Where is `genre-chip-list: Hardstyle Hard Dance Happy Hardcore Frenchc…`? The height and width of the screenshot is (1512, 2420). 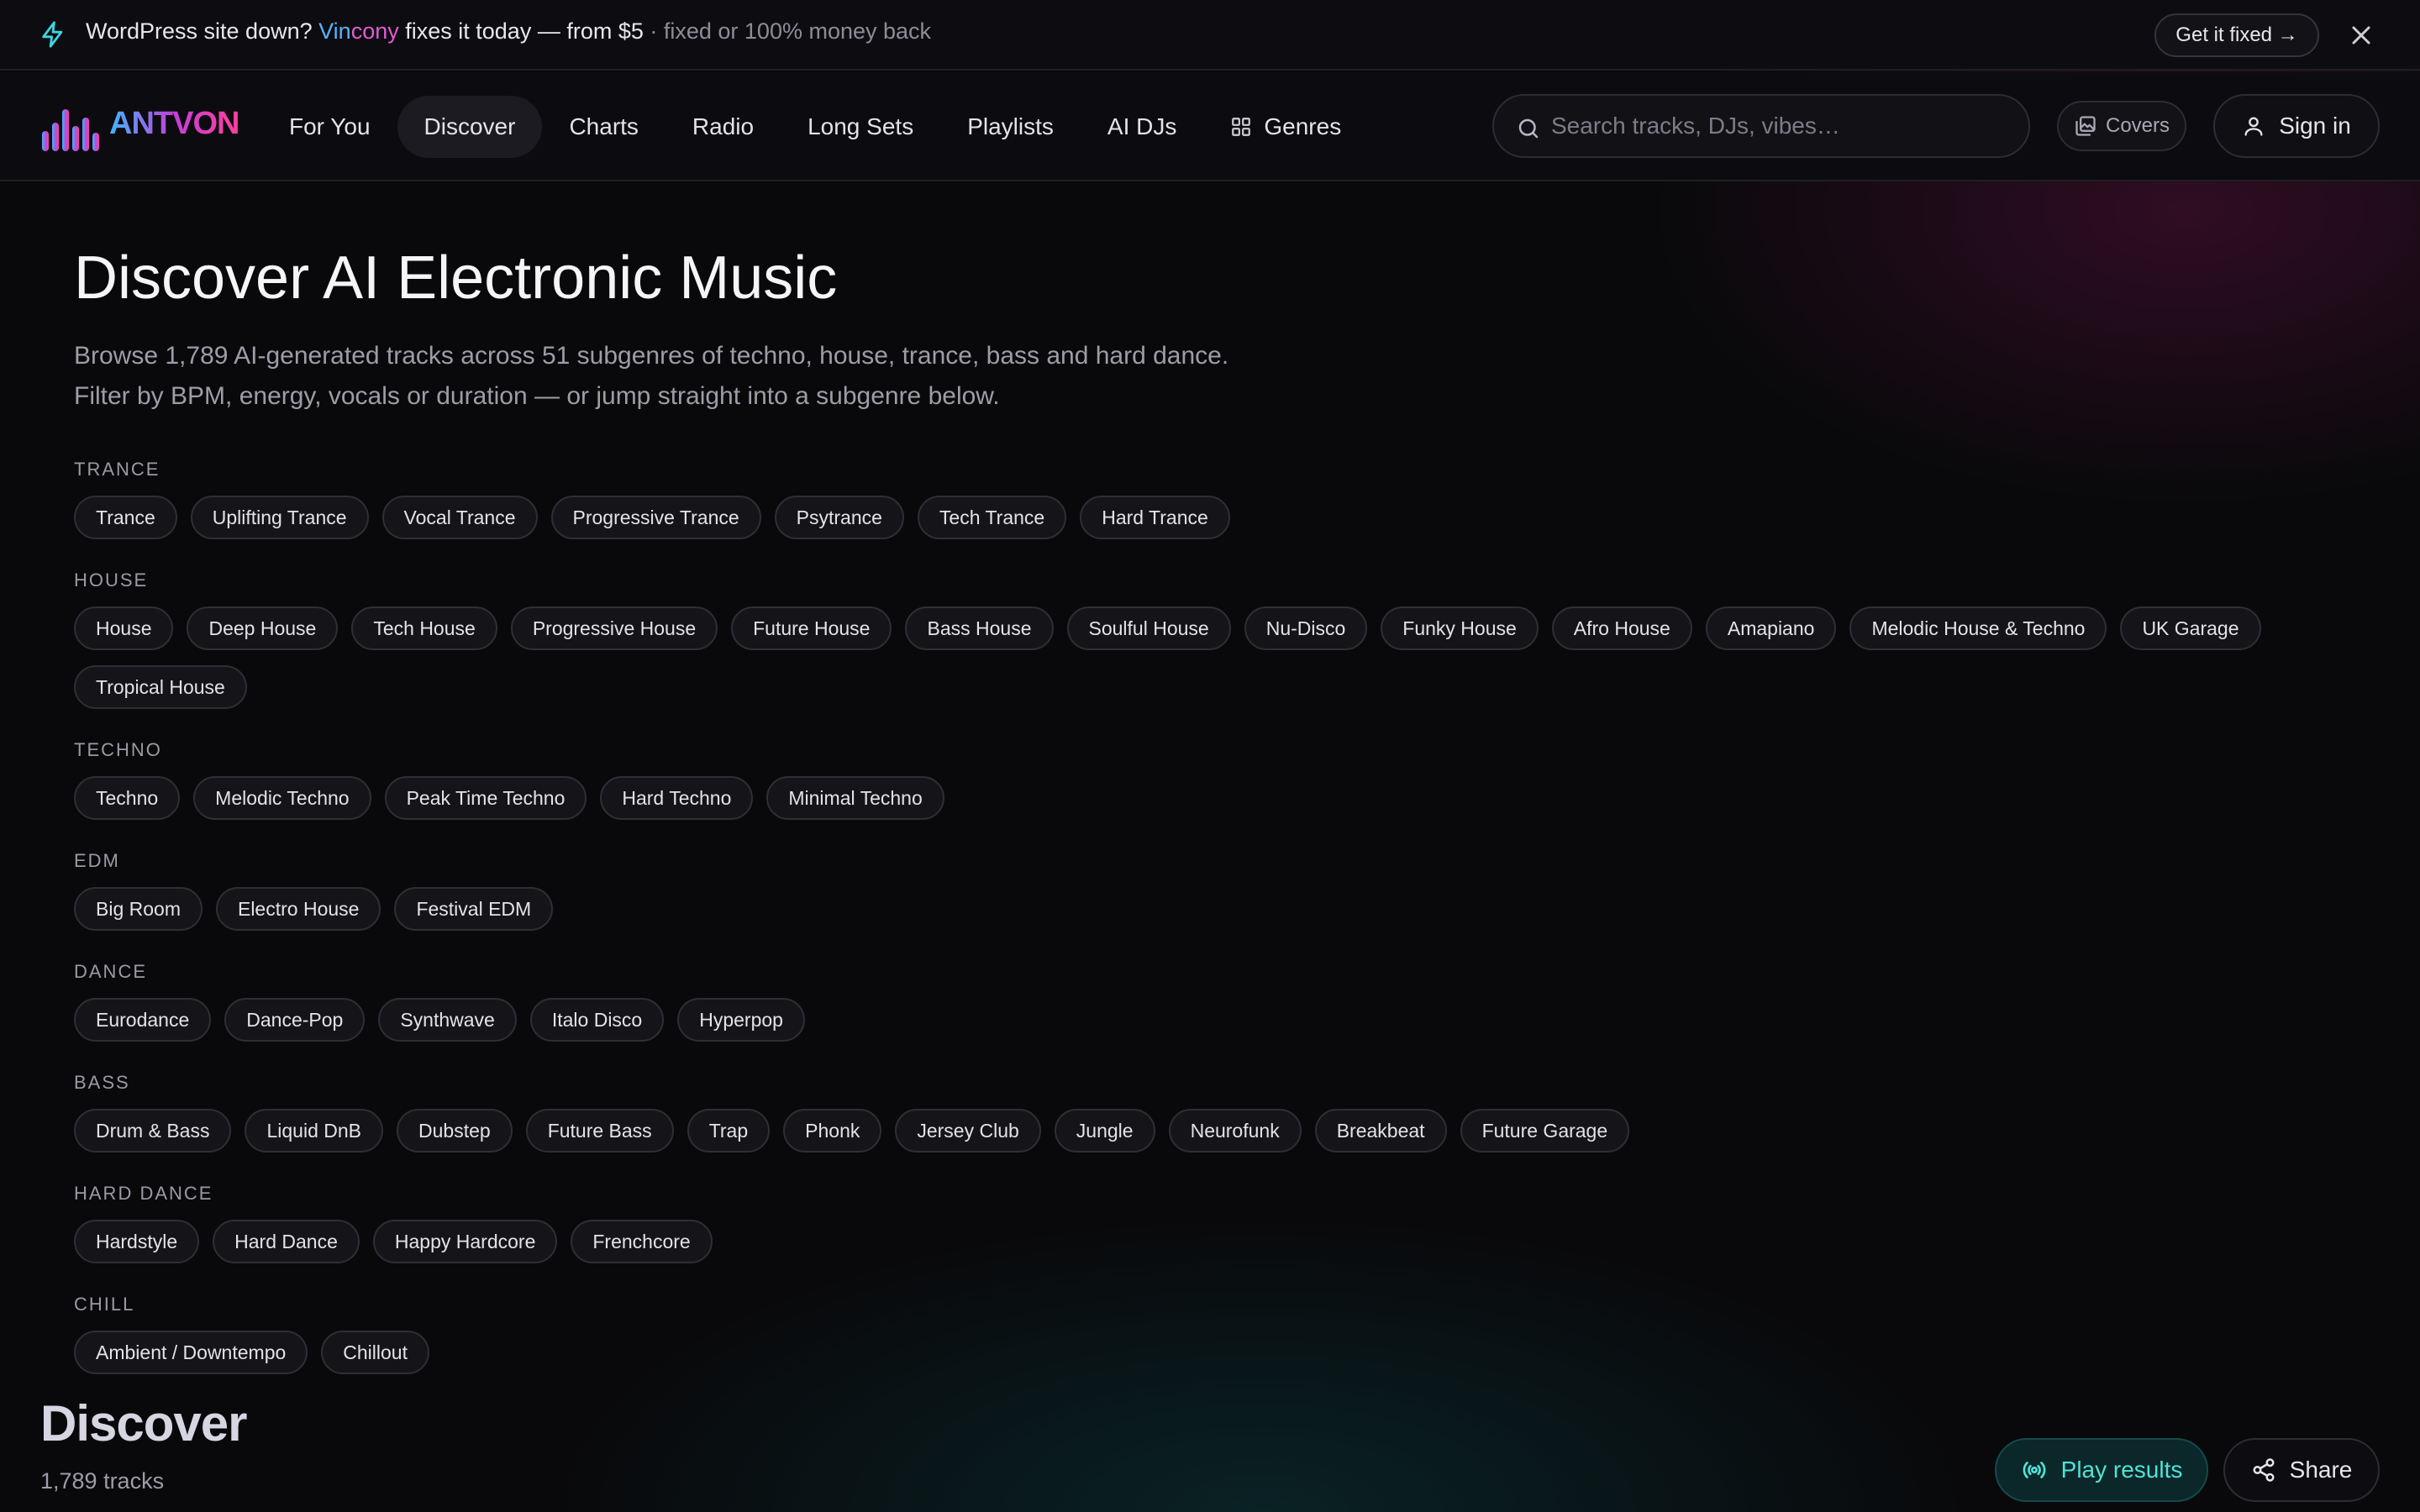
genre-chip-list: Hardstyle Hard Dance Happy Hardcore Frenchc… is located at coordinates (1217, 1241).